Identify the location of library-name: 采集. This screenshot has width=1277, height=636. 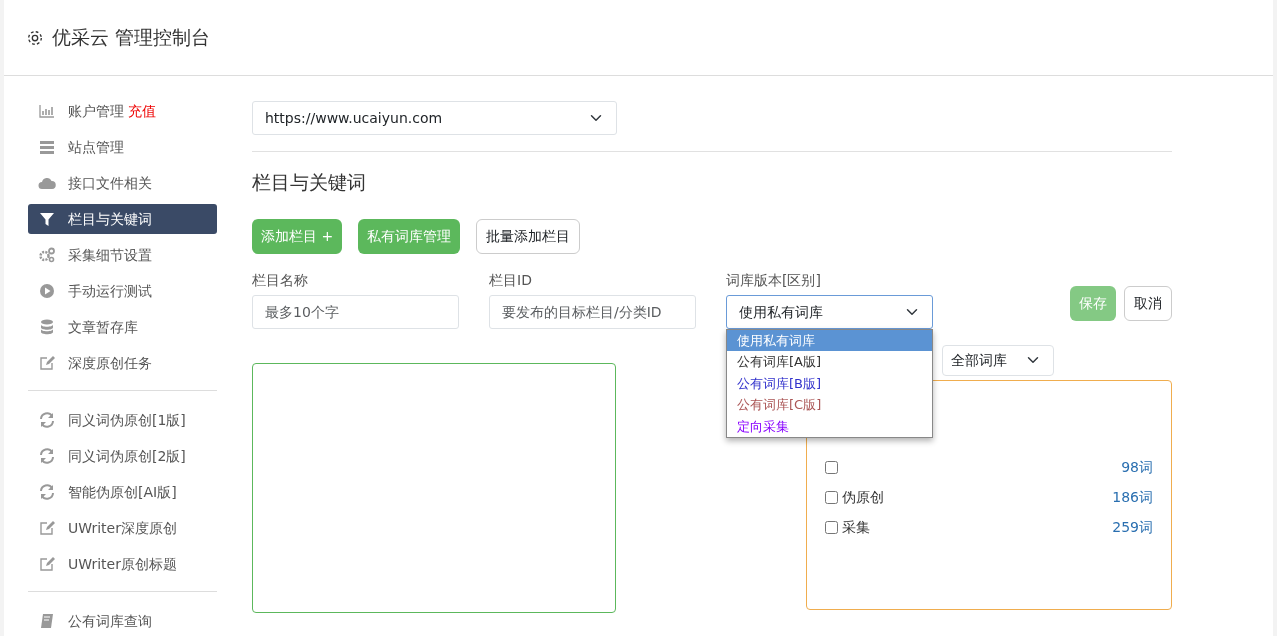
(856, 527).